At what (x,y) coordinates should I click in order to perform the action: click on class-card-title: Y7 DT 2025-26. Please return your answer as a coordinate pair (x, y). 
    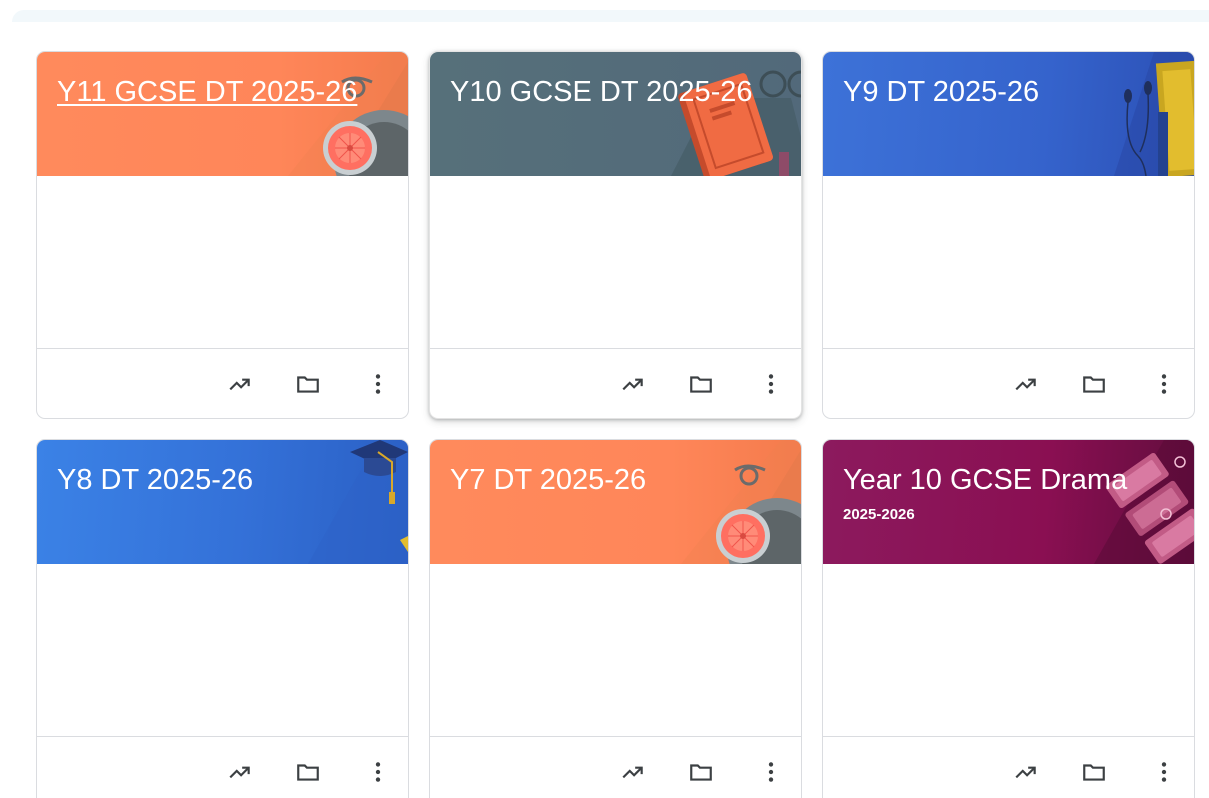
    Looking at the image, I should click on (548, 480).